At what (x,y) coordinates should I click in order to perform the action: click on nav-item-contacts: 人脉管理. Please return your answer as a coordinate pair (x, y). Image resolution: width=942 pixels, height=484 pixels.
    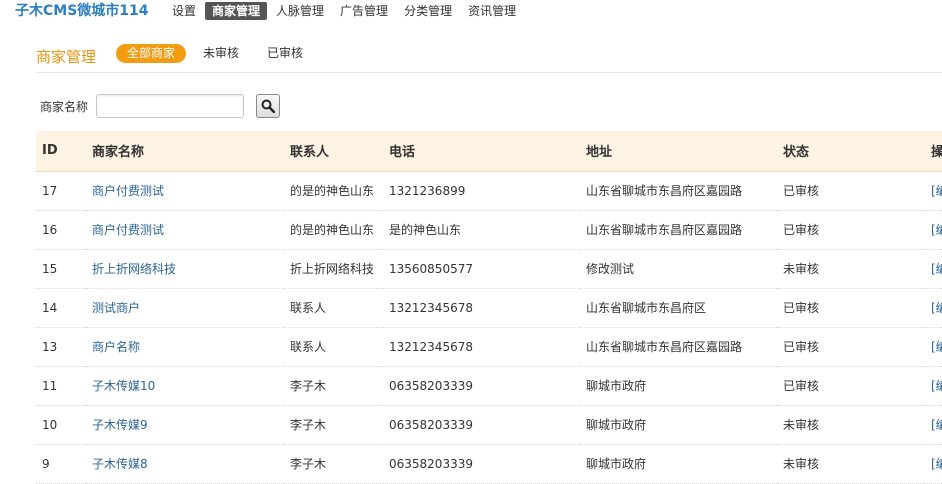
    Looking at the image, I should click on (300, 11).